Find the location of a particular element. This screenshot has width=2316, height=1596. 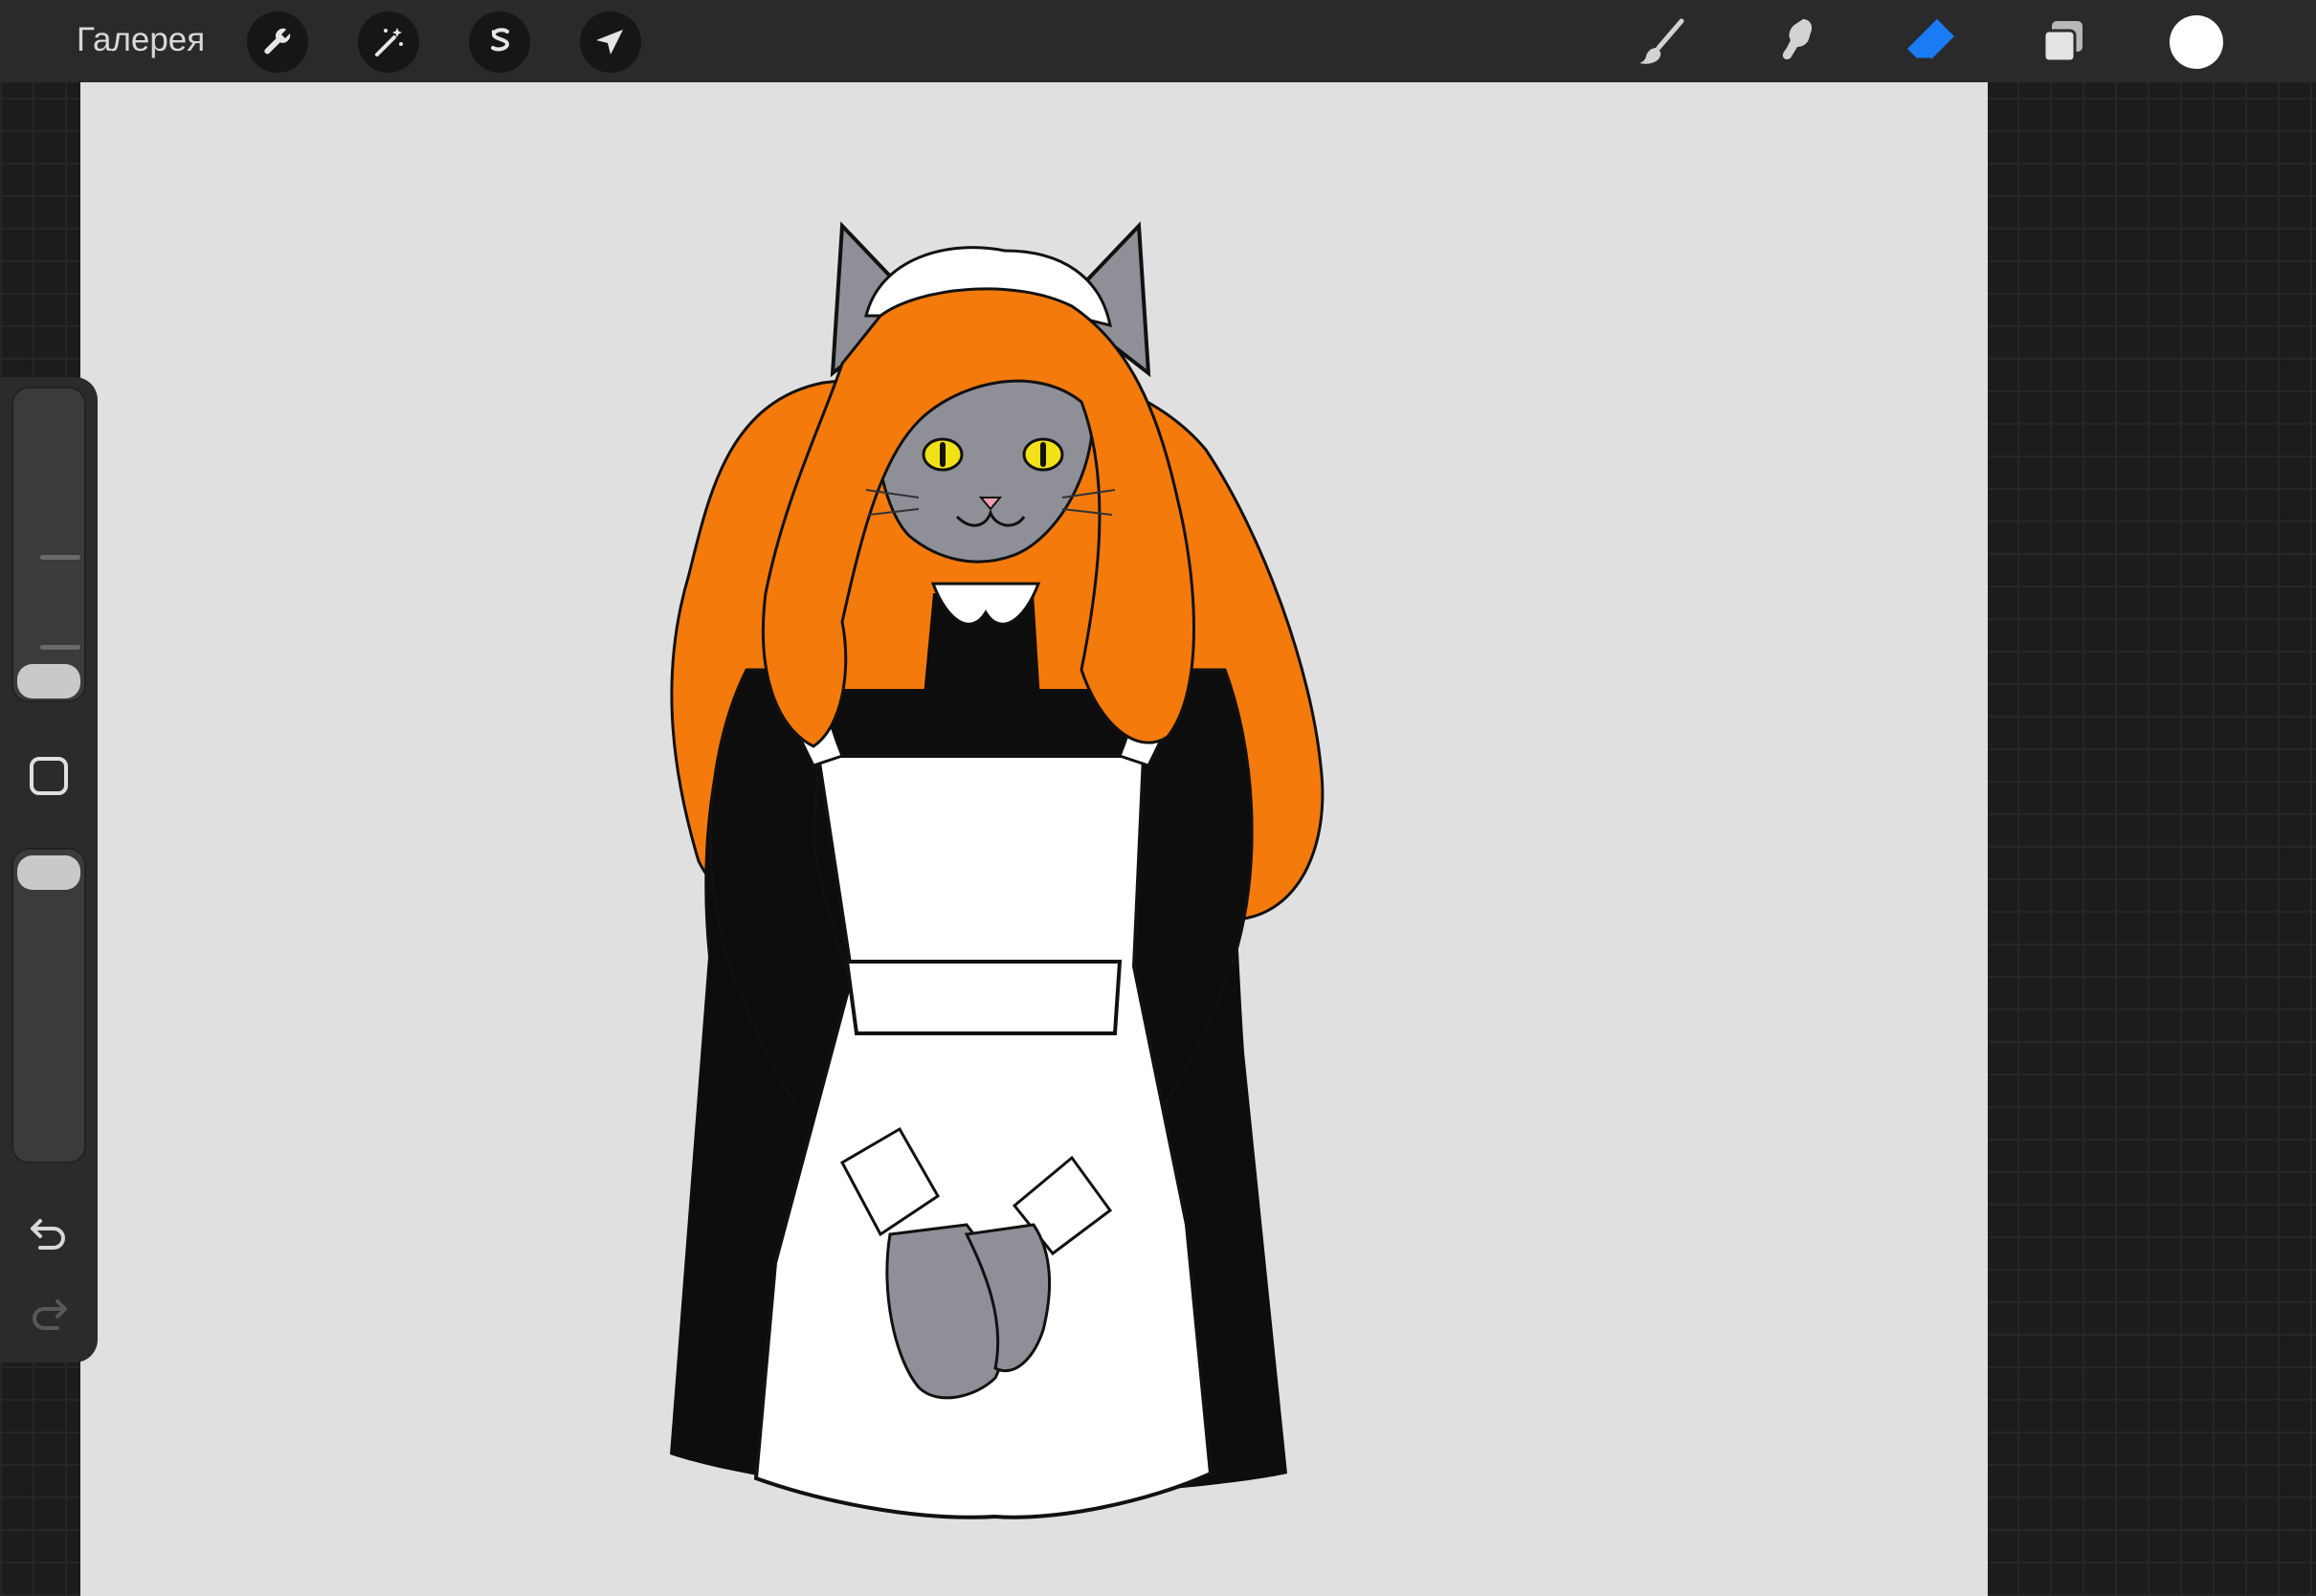

opacity-thumb is located at coordinates (48, 873).